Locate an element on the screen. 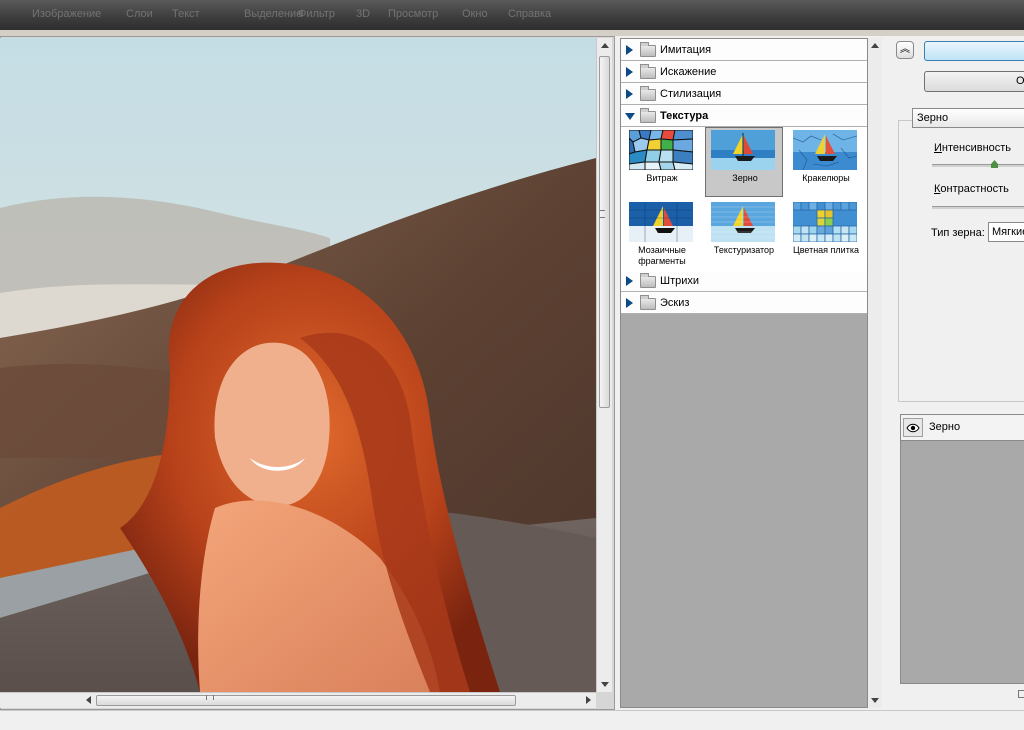 The width and height of the screenshot is (1024, 730). collapse-gallery-button: ︽ is located at coordinates (905, 50).